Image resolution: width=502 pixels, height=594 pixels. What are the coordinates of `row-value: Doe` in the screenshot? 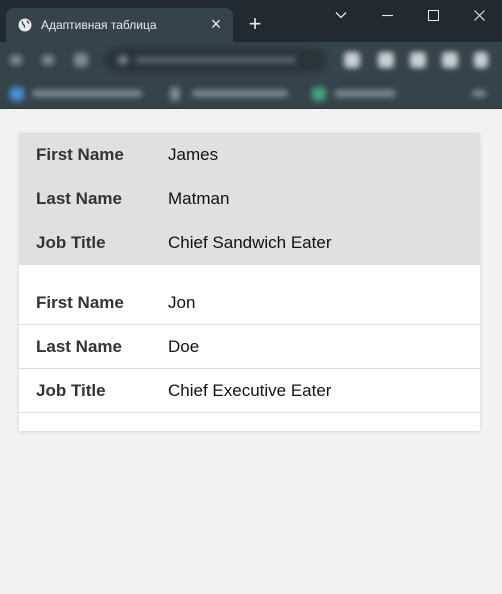 It's located at (184, 346).